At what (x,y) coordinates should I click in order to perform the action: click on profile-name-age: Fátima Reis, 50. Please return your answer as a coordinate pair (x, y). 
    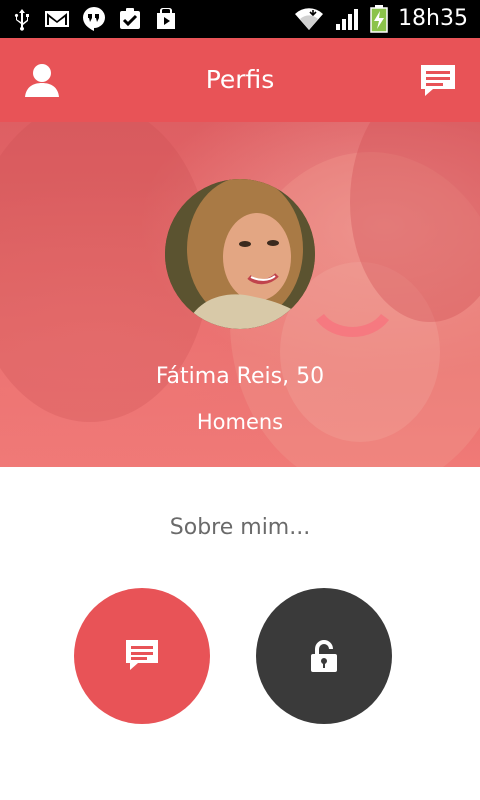
    Looking at the image, I should click on (240, 376).